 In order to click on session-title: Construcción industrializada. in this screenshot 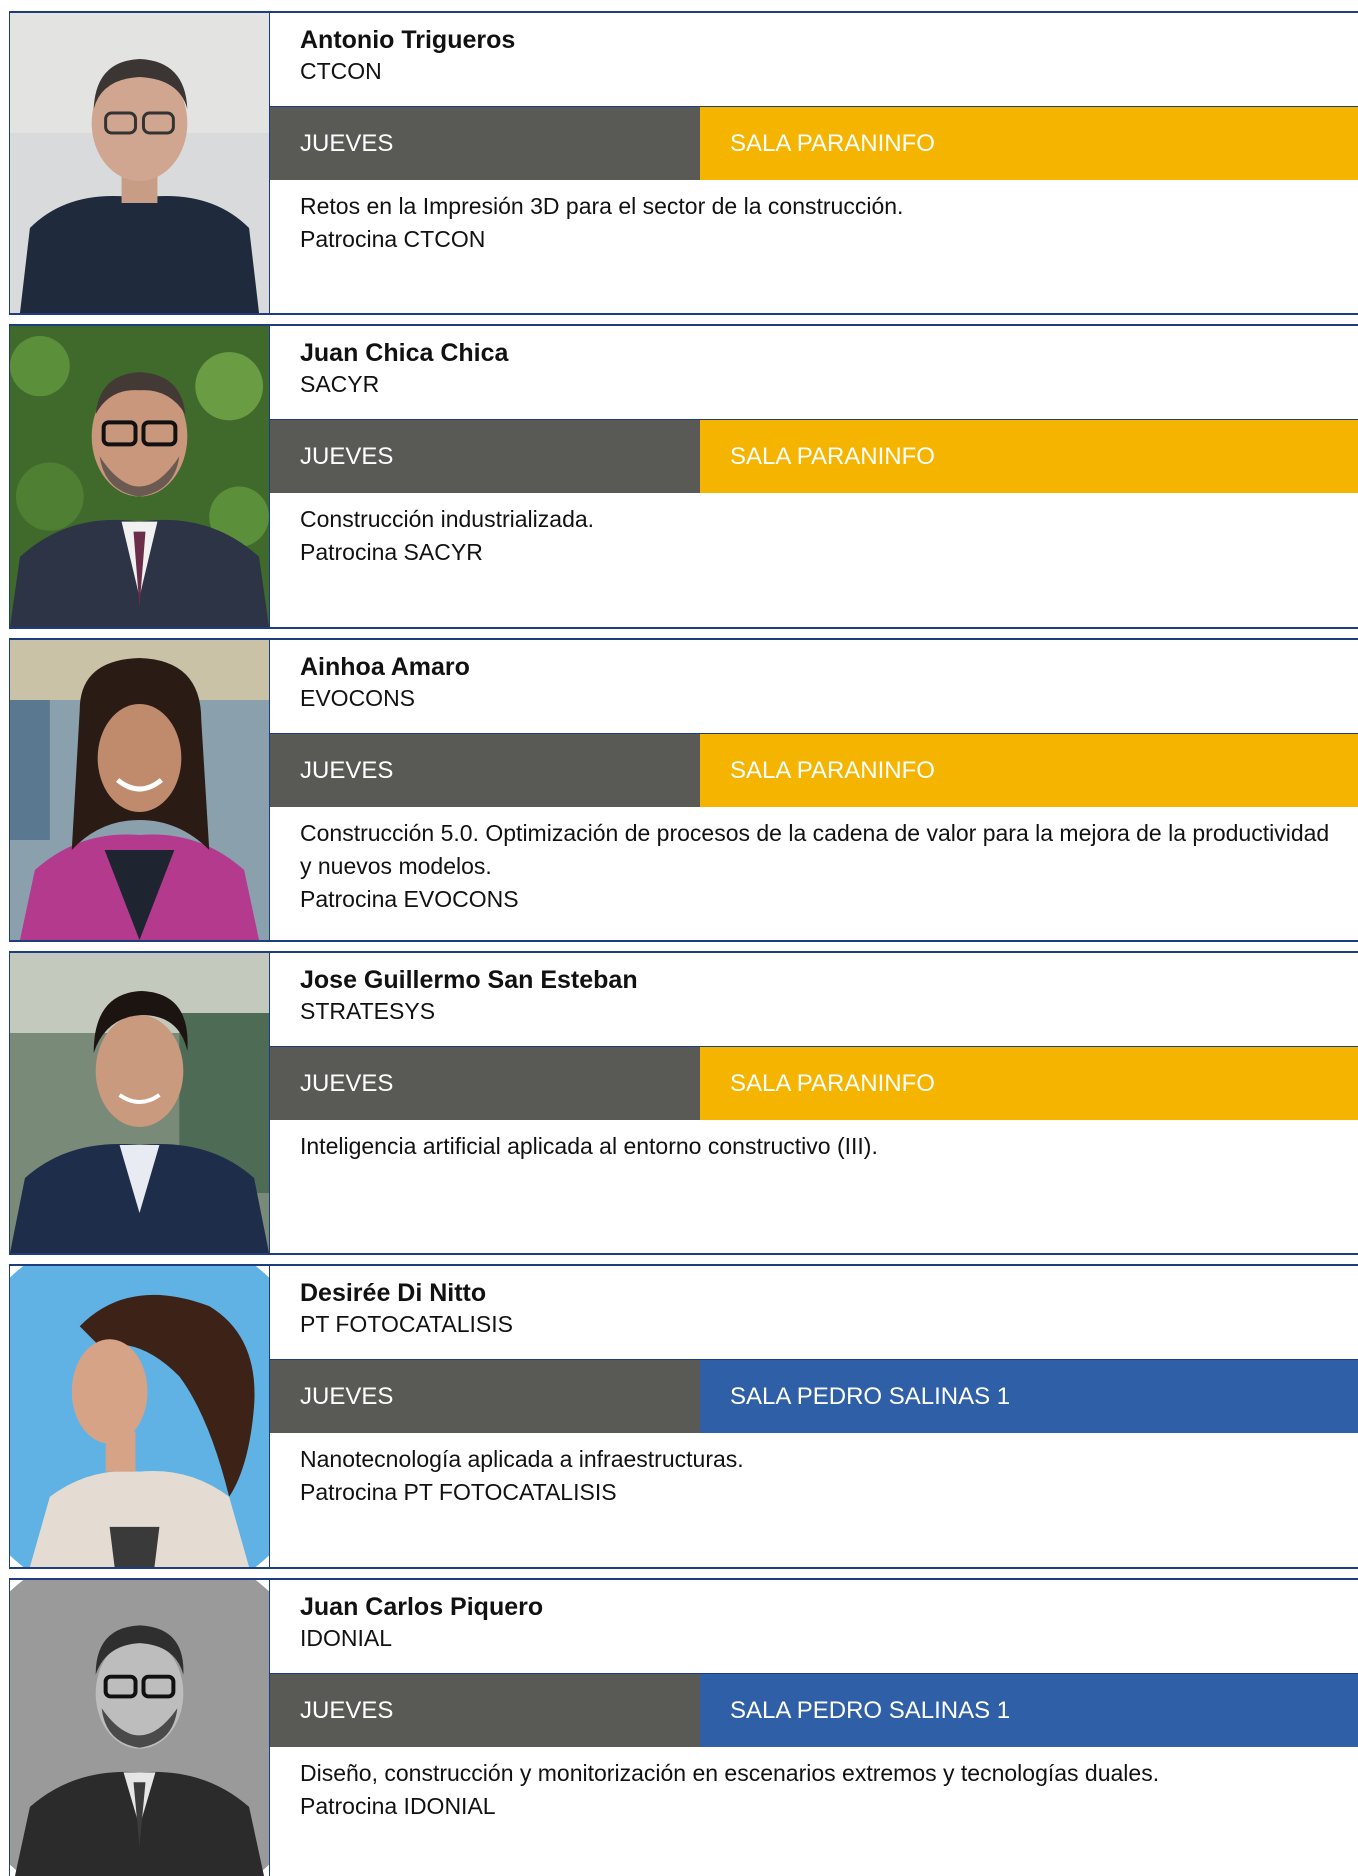, I will do `click(447, 519)`.